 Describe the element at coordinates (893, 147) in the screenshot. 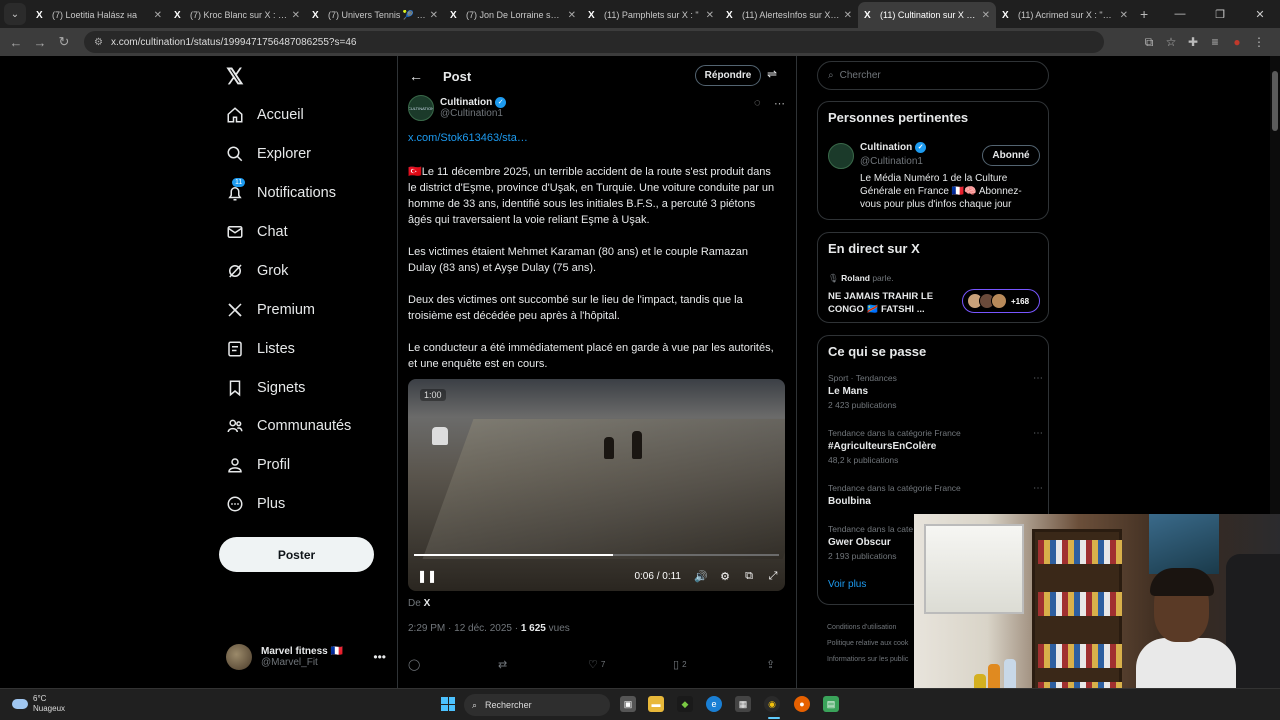

I see `person-name: Cultination ✓` at that location.